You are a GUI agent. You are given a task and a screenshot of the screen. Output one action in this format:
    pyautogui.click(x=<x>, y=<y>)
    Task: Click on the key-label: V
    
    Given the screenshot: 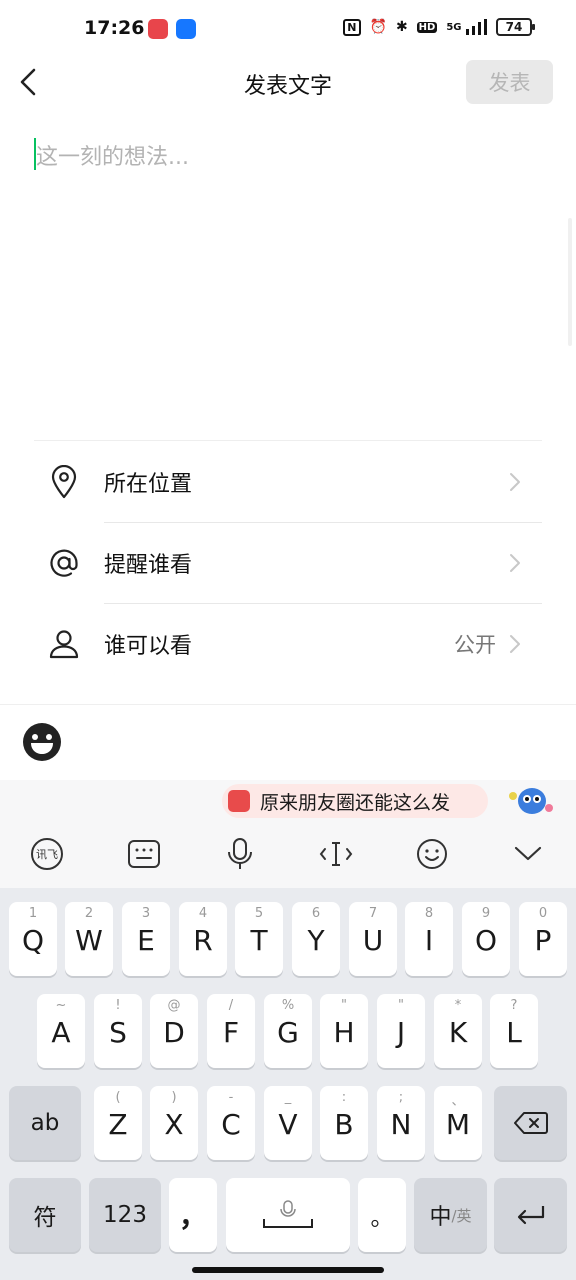 What is the action you would take?
    pyautogui.click(x=288, y=1124)
    